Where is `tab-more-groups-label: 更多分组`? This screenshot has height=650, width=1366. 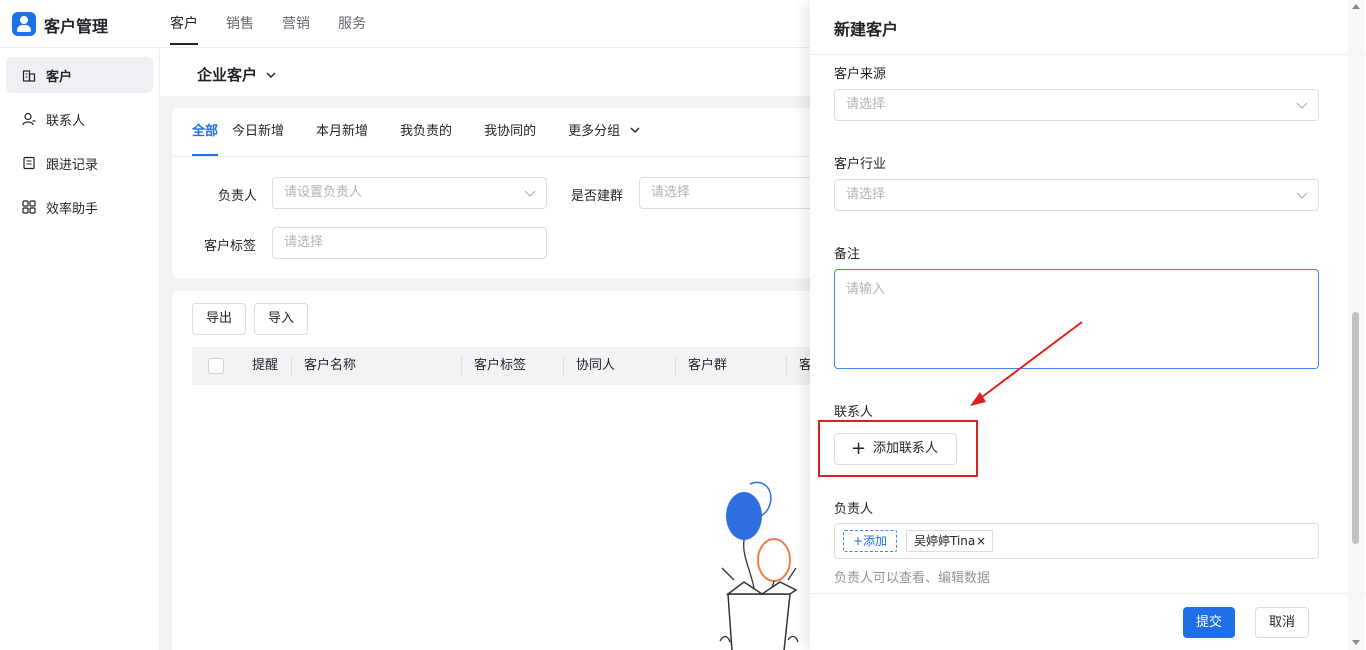 tab-more-groups-label: 更多分组 is located at coordinates (594, 131).